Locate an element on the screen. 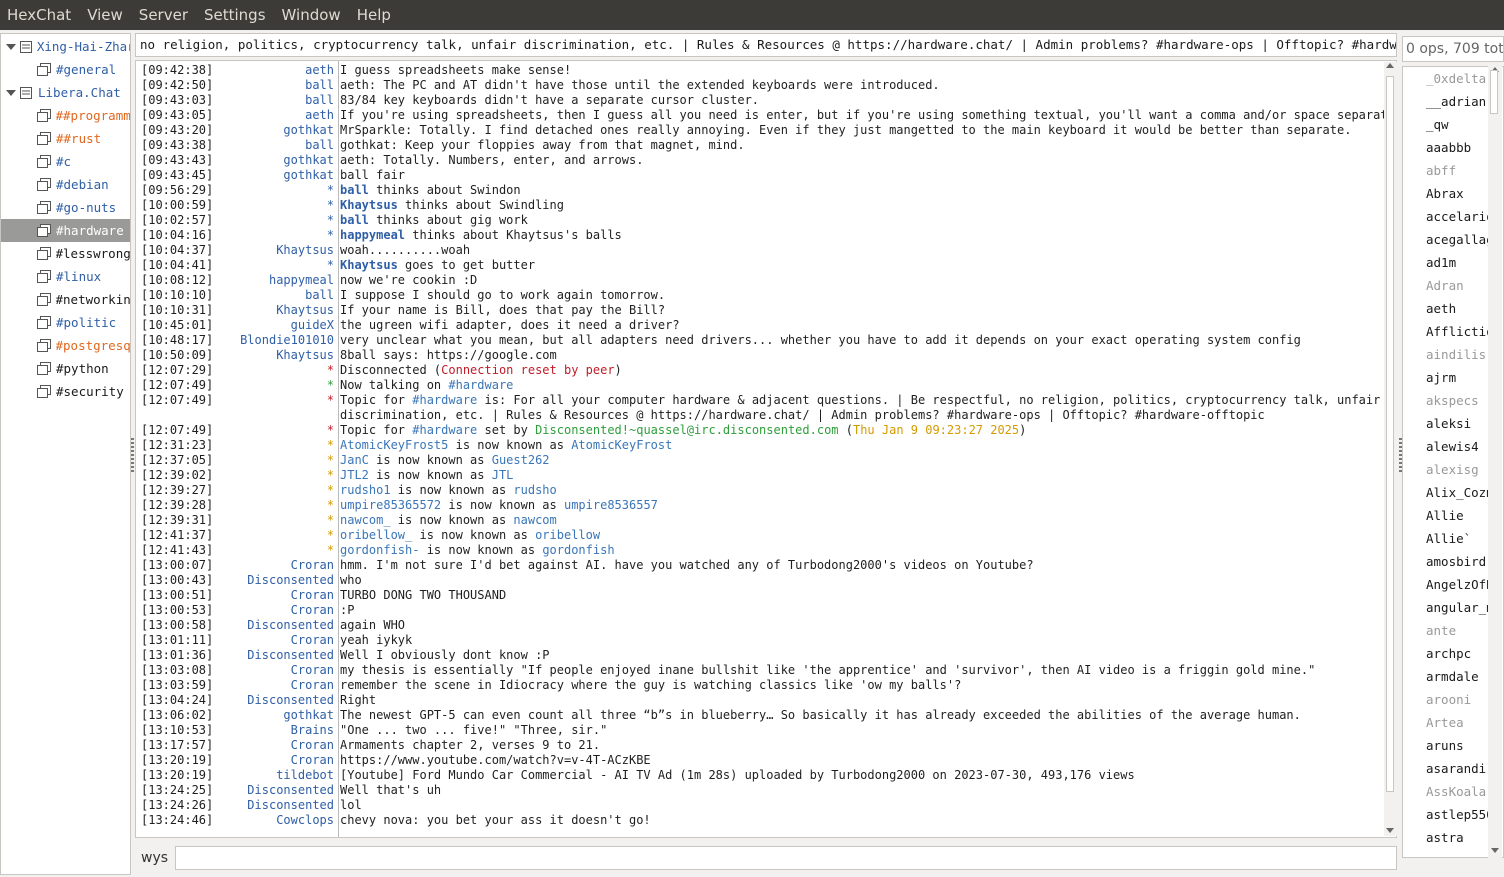 The image size is (1504, 877). user-list-item: amosbird is located at coordinates (1456, 561).